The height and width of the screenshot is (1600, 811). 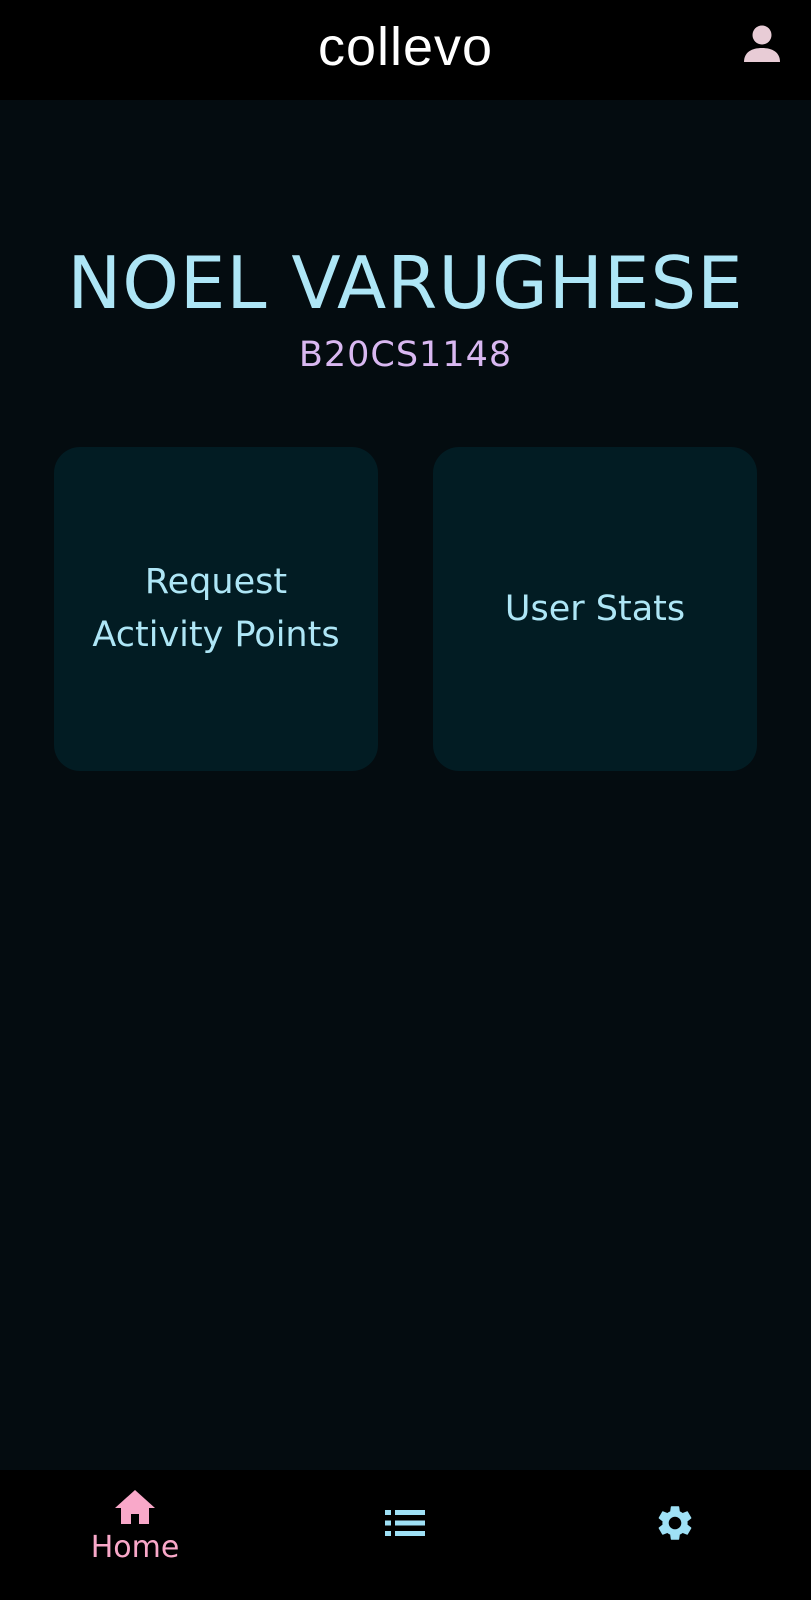 What do you see at coordinates (405, 47) in the screenshot?
I see `app-title: collevo` at bounding box center [405, 47].